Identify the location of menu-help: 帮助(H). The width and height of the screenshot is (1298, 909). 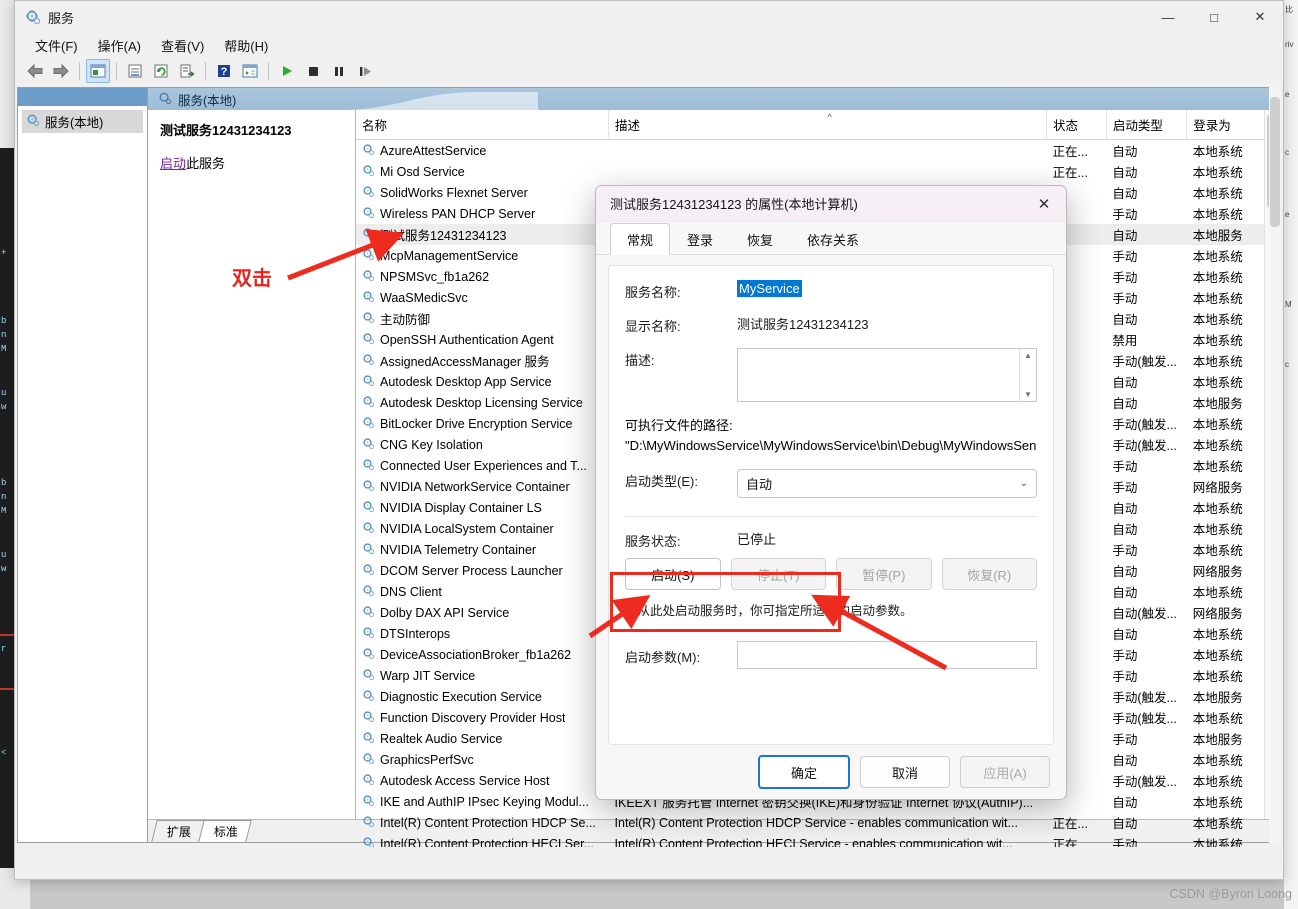
(246, 45).